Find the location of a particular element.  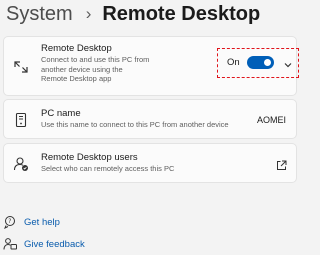

remote-desktop-icon is located at coordinates (21, 67).